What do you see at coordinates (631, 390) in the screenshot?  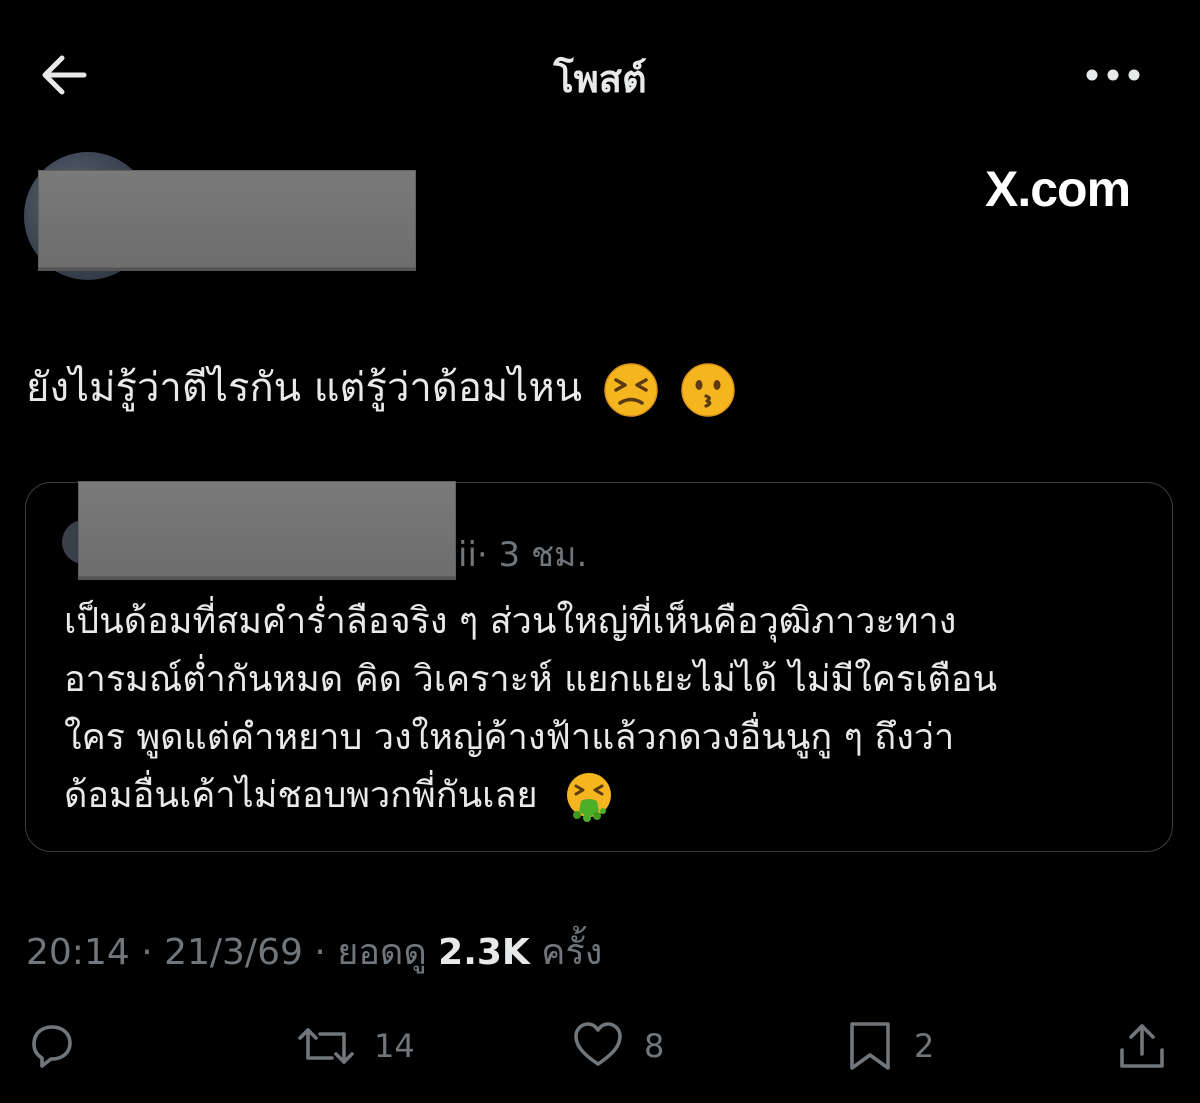 I see `persevering-face-emoji-icon` at bounding box center [631, 390].